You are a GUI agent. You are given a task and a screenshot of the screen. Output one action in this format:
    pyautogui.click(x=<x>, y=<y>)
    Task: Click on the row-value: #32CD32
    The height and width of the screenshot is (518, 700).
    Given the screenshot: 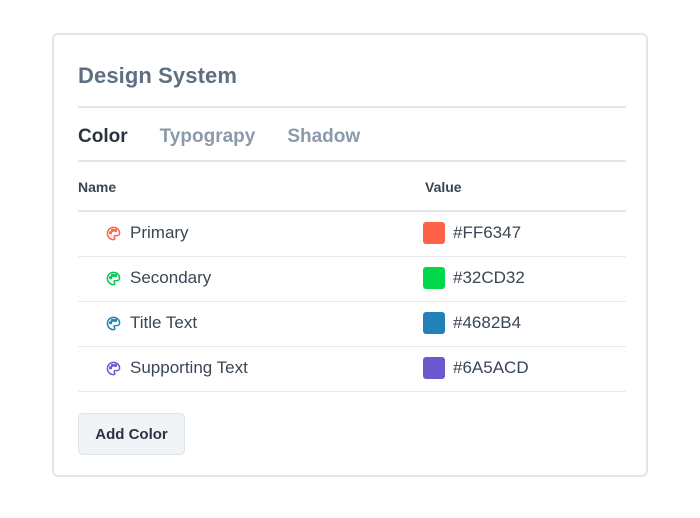 What is the action you would take?
    pyautogui.click(x=474, y=278)
    